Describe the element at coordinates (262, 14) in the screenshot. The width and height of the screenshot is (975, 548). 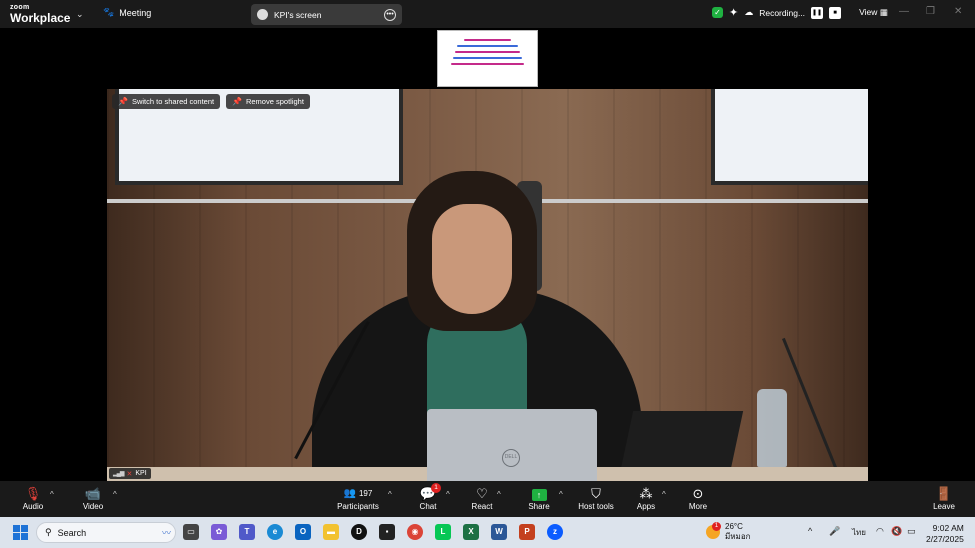
I see `screen-share-icon` at that location.